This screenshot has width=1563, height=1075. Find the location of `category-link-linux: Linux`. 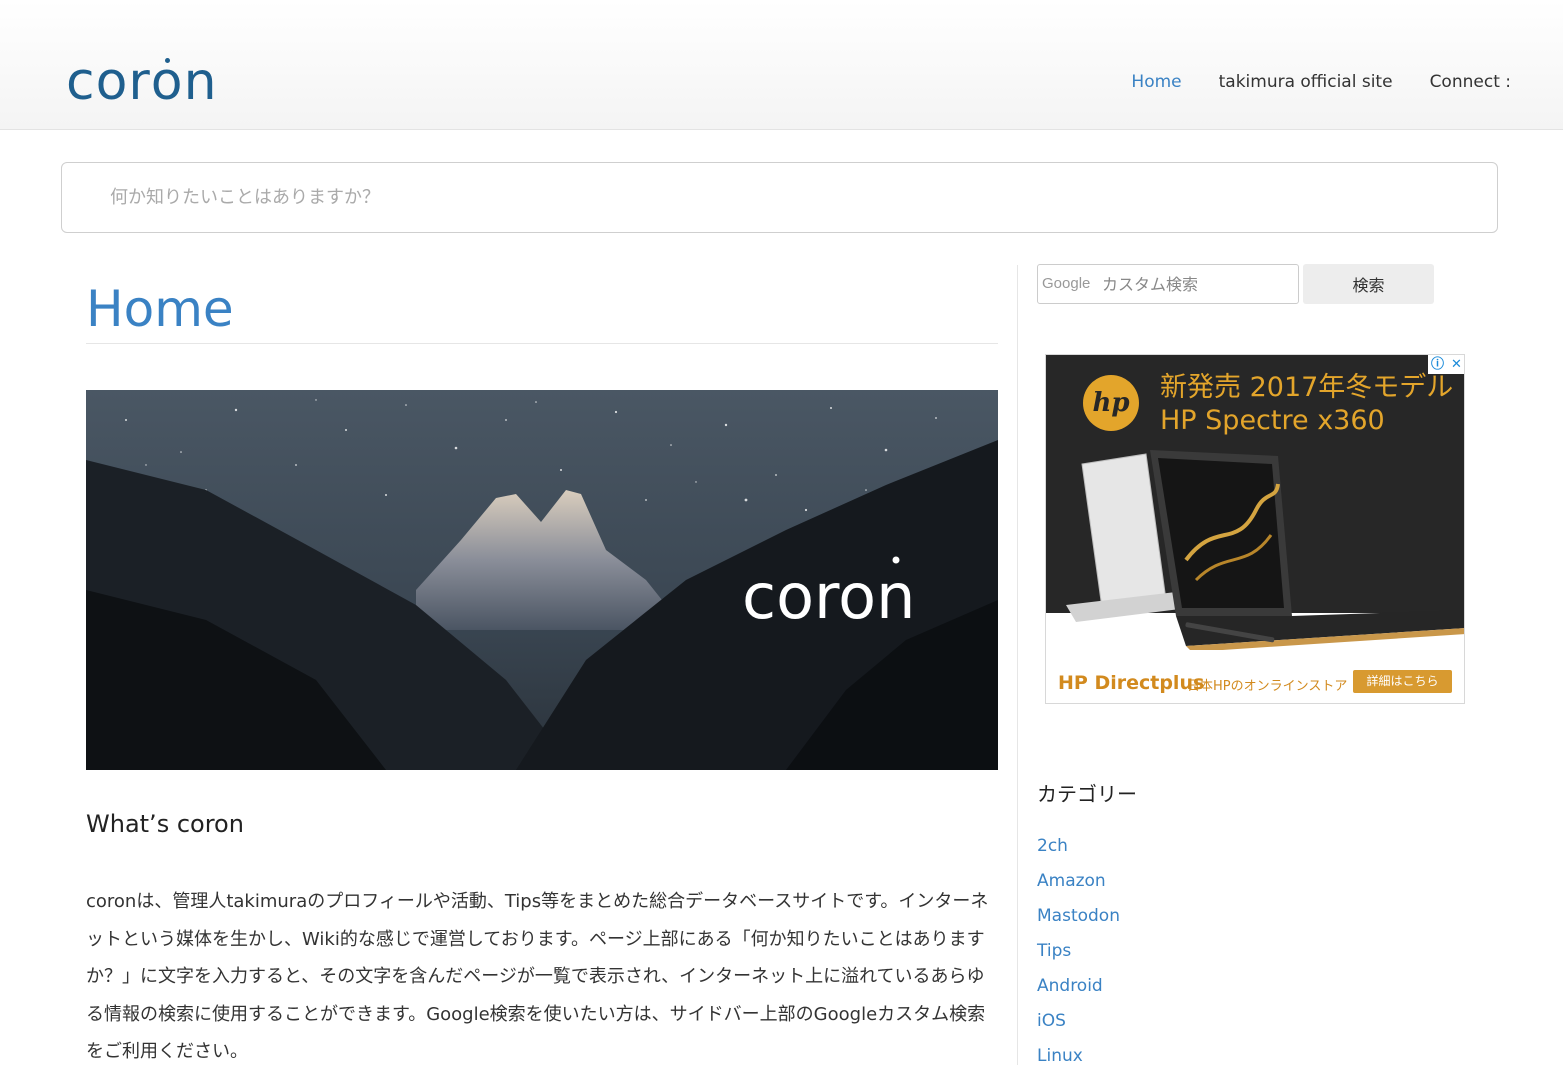

category-link-linux: Linux is located at coordinates (1060, 1056).